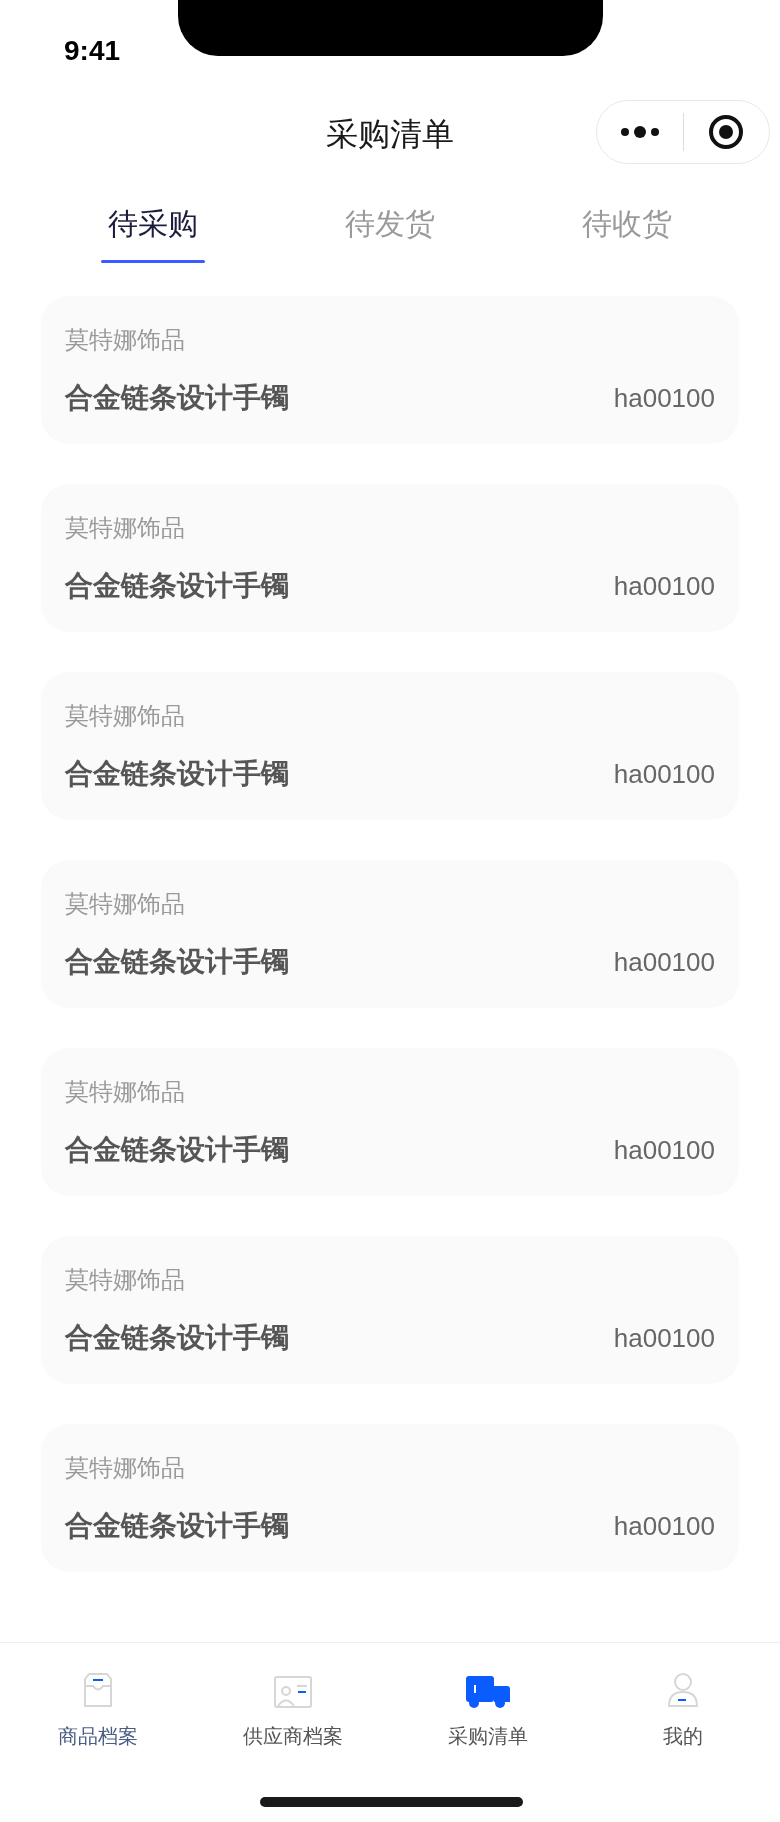  Describe the element at coordinates (682, 1707) in the screenshot. I see `nav-tab: 我的` at that location.